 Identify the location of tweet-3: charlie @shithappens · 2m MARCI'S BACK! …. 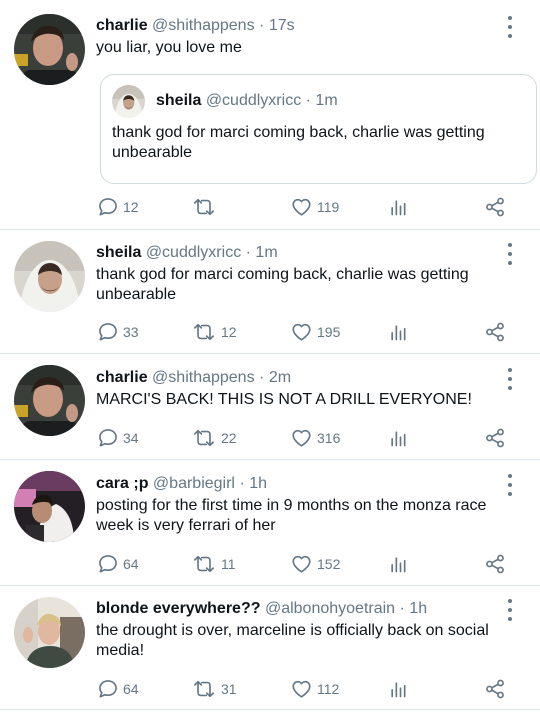
(270, 407).